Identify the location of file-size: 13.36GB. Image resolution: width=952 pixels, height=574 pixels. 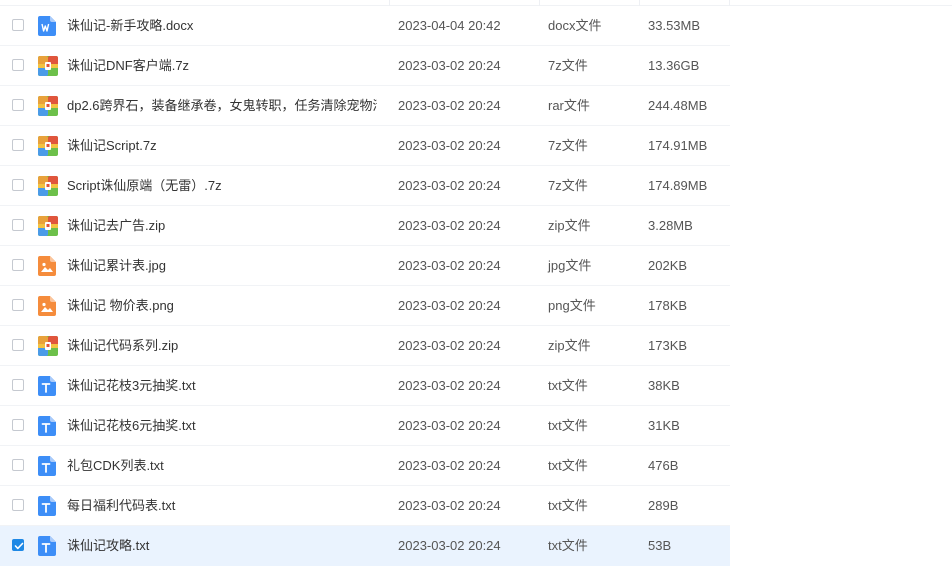
(674, 65).